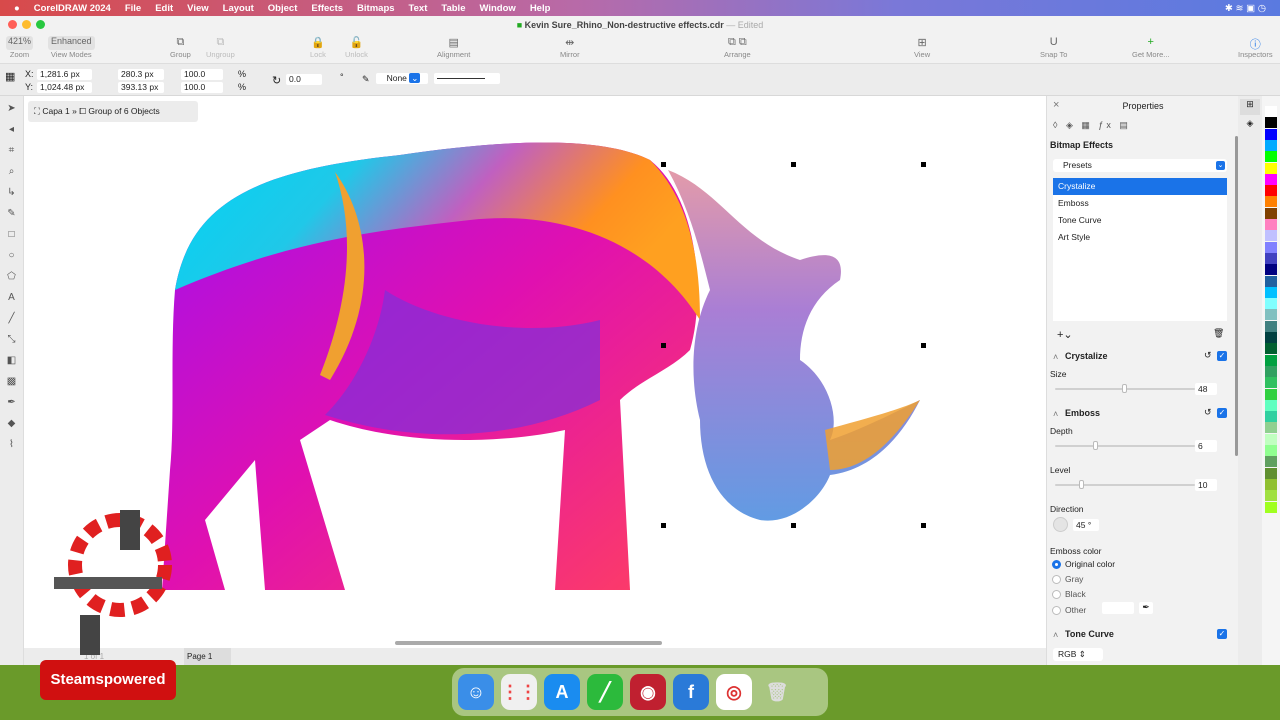 Image resolution: width=1280 pixels, height=720 pixels. I want to click on font-app-icon: f, so click(691, 692).